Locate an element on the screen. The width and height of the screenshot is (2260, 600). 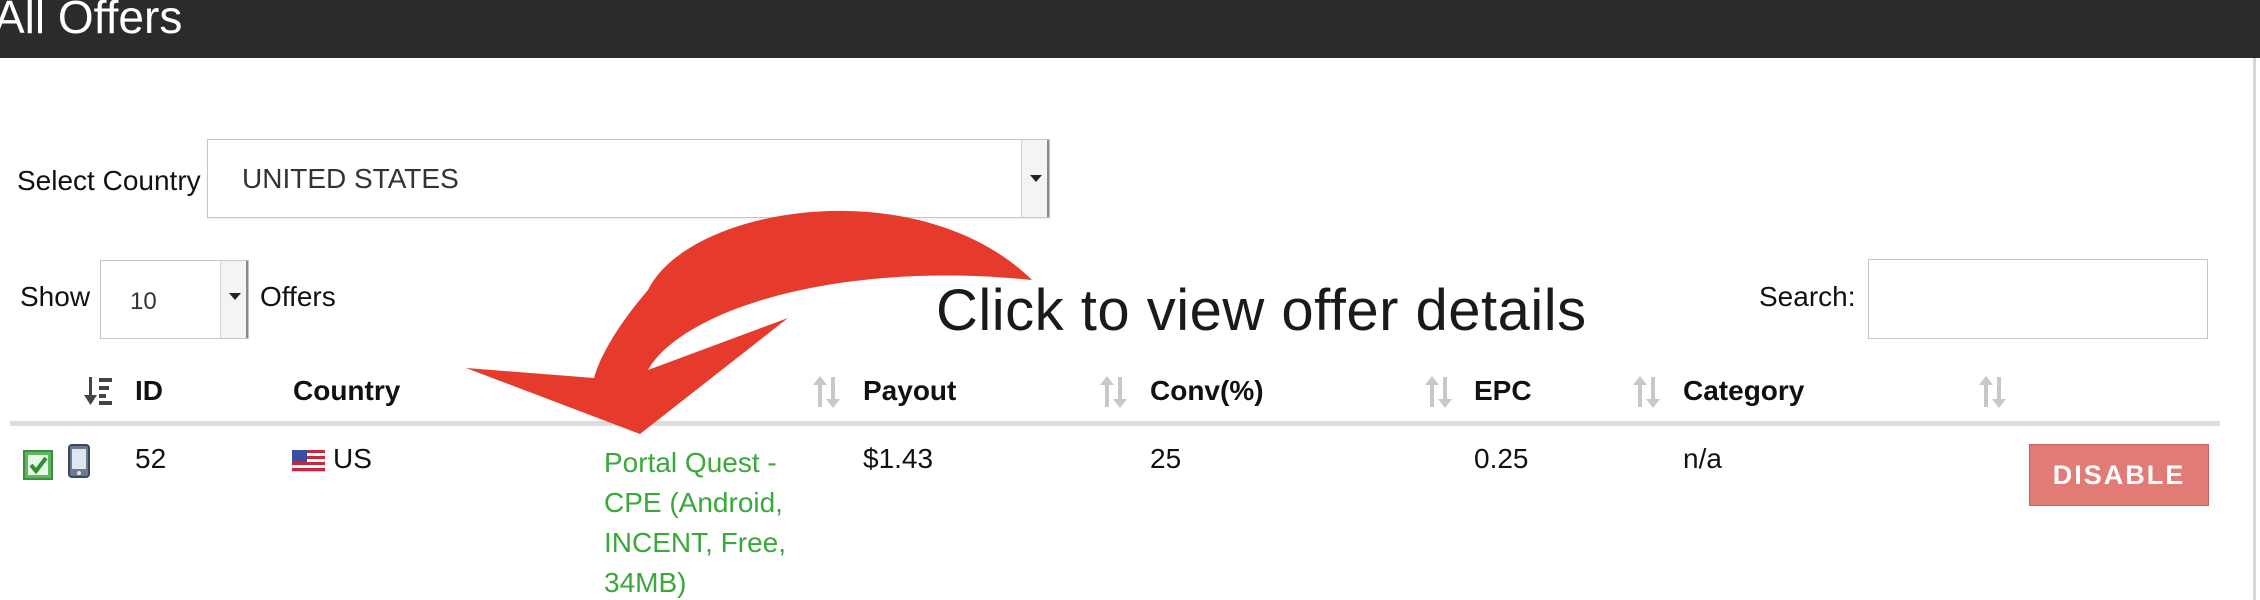
country-label: Select Country is located at coordinates (109, 180).